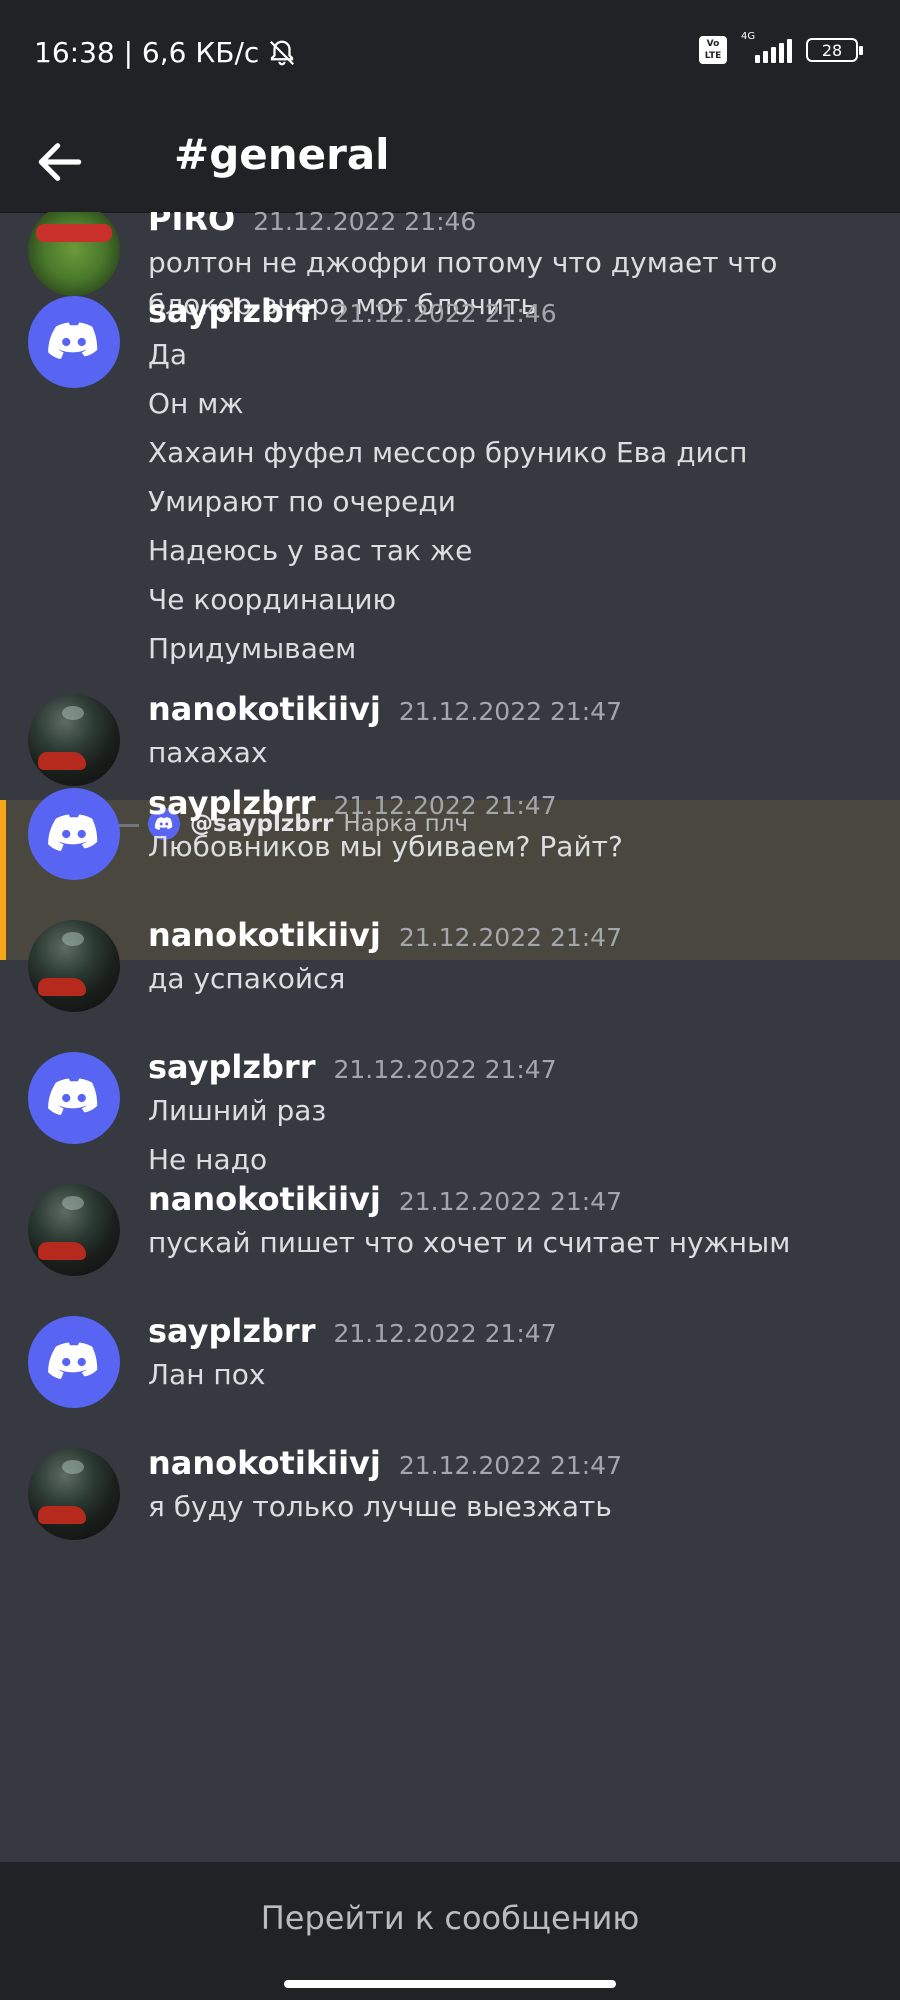  I want to click on battery-level: 28, so click(832, 50).